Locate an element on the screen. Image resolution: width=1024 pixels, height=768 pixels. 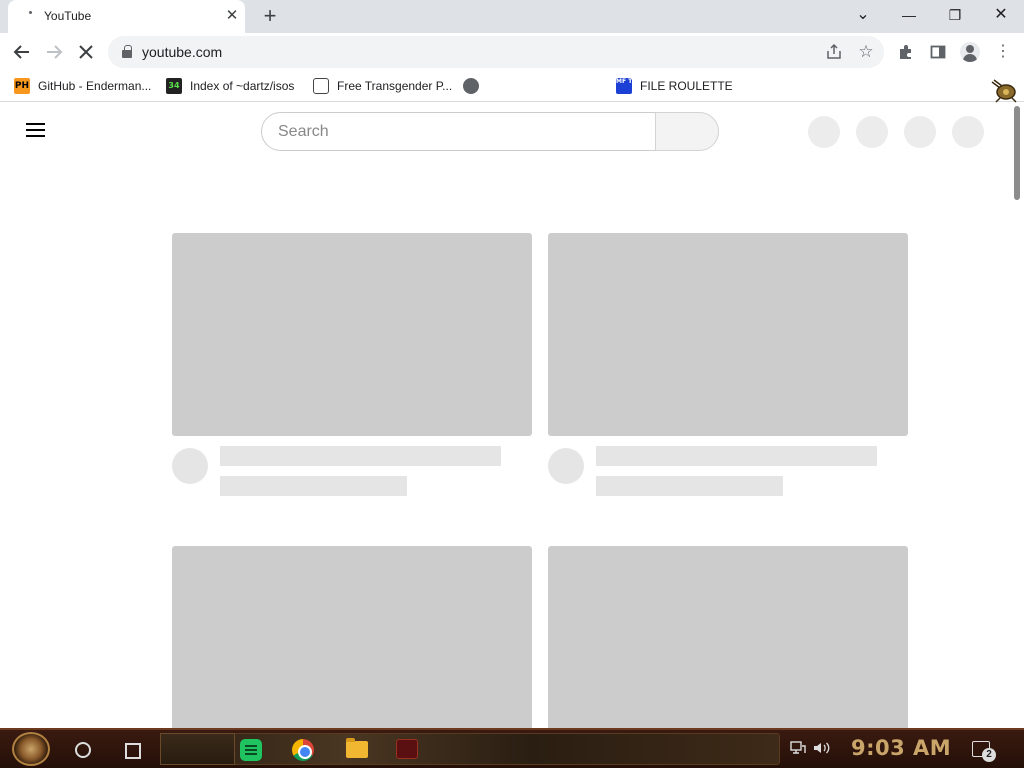
bookmark-label: Index of ~dartz/isos is located at coordinates (242, 86).